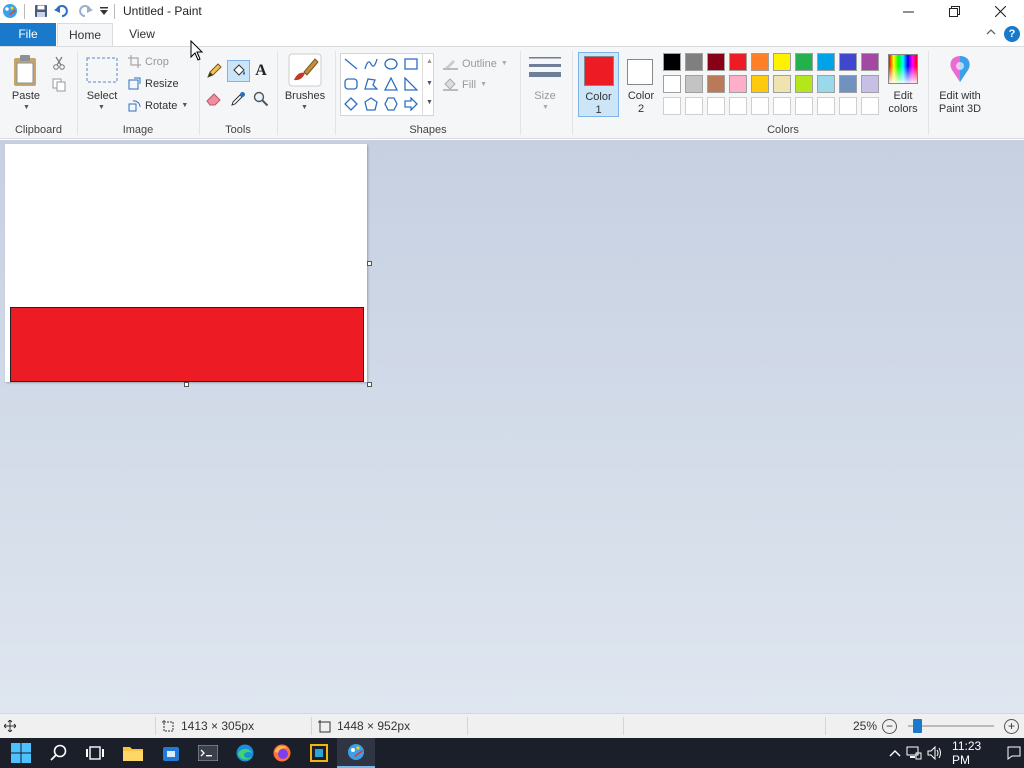 The height and width of the screenshot is (768, 1024). I want to click on outline-button: Outline ▼, so click(475, 63).